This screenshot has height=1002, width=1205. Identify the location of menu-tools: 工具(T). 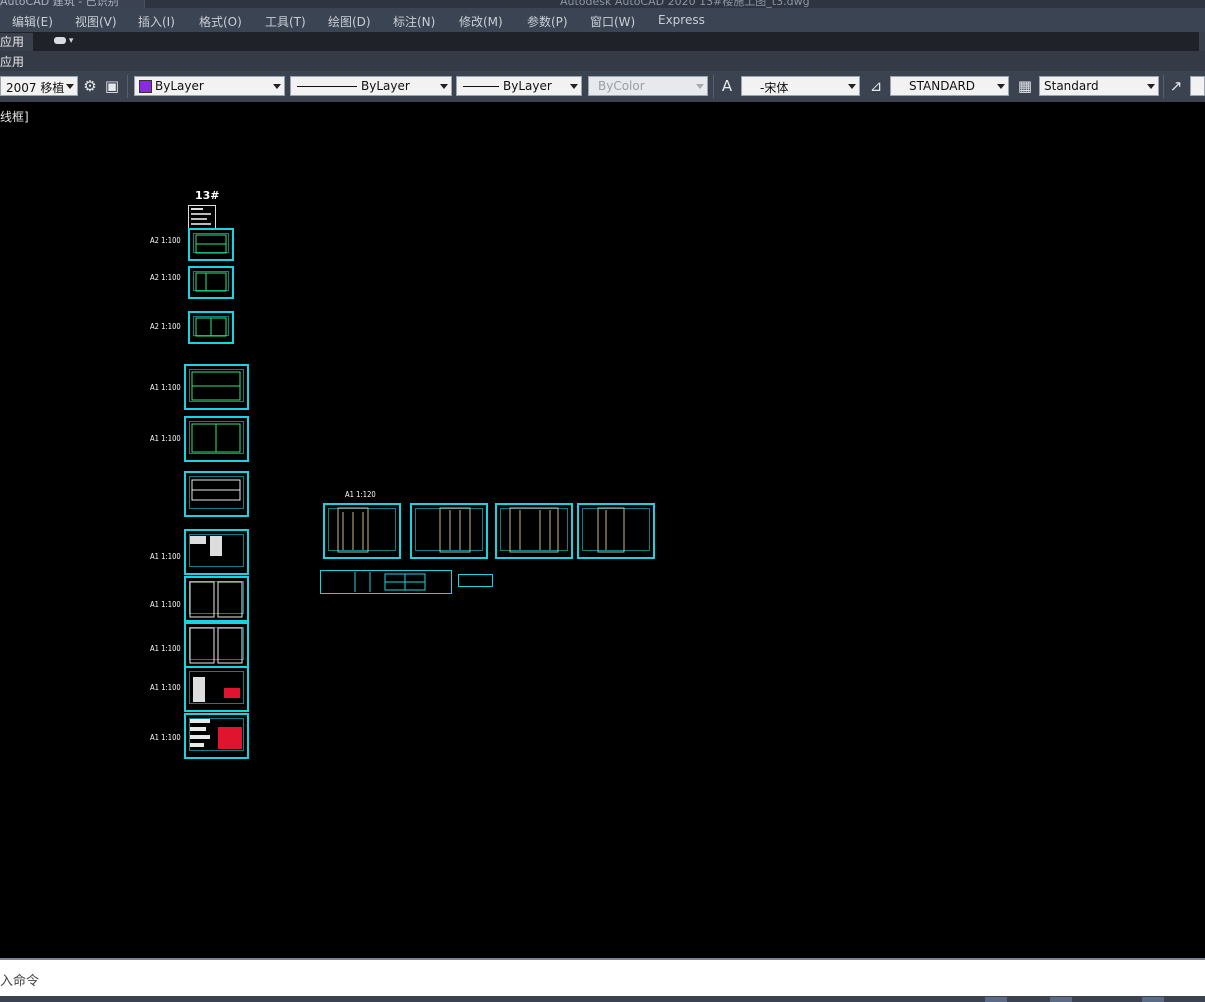
(285, 21).